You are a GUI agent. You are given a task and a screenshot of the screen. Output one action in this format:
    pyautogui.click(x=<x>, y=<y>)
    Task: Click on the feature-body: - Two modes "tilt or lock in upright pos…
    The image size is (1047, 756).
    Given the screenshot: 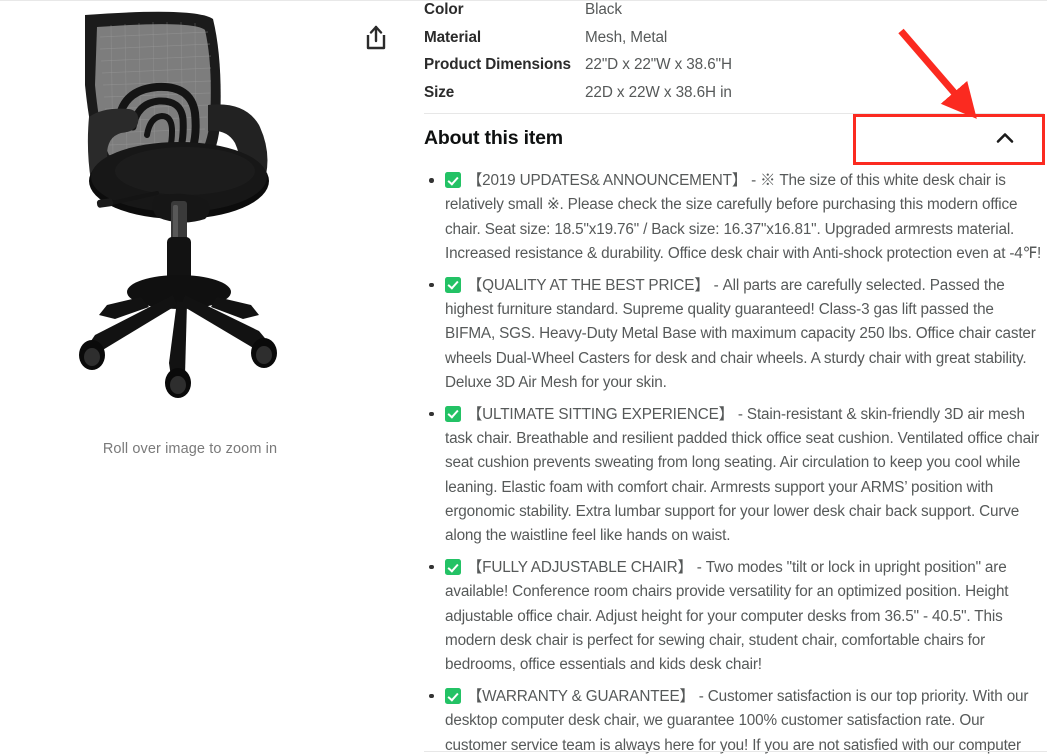 What is the action you would take?
    pyautogui.click(x=727, y=616)
    